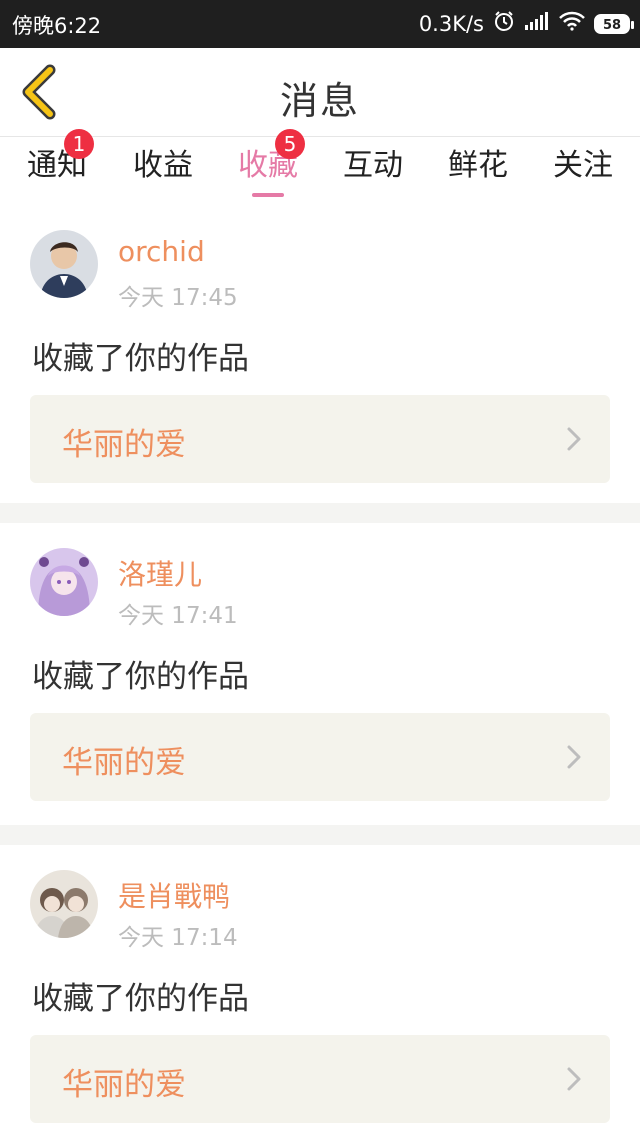 Image resolution: width=640 pixels, height=1145 pixels. I want to click on tab-flowers: 鲜花, so click(478, 171).